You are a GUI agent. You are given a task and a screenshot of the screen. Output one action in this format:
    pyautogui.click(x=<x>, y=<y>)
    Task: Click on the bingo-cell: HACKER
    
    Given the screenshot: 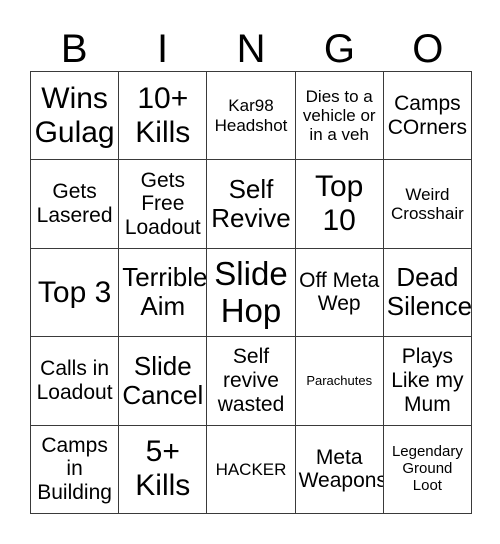 What is the action you would take?
    pyautogui.click(x=251, y=469)
    